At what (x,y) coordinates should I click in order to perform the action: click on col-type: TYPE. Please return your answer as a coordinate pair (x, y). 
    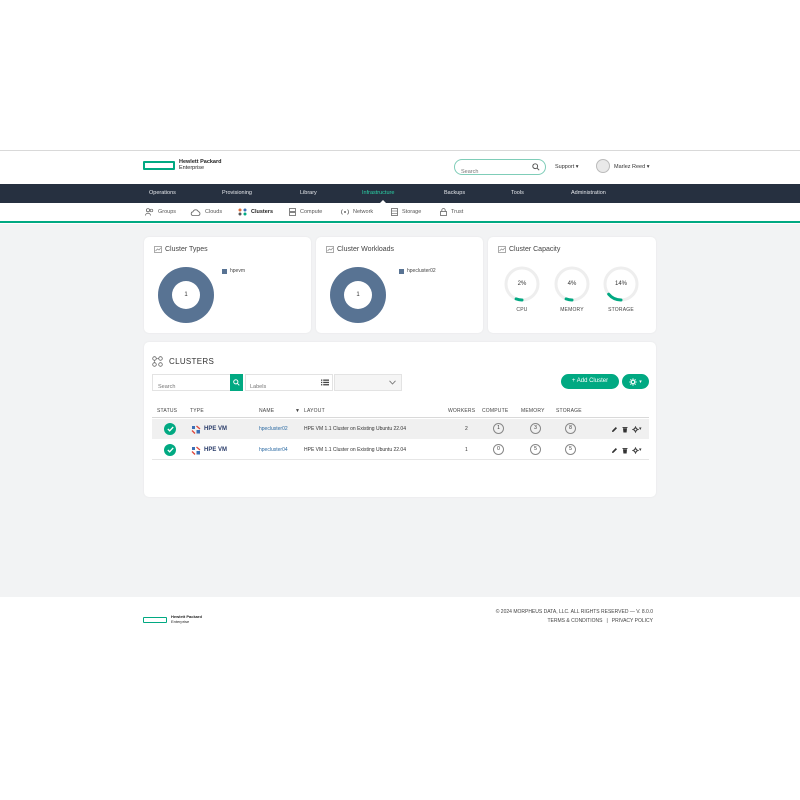
    Looking at the image, I should click on (197, 411).